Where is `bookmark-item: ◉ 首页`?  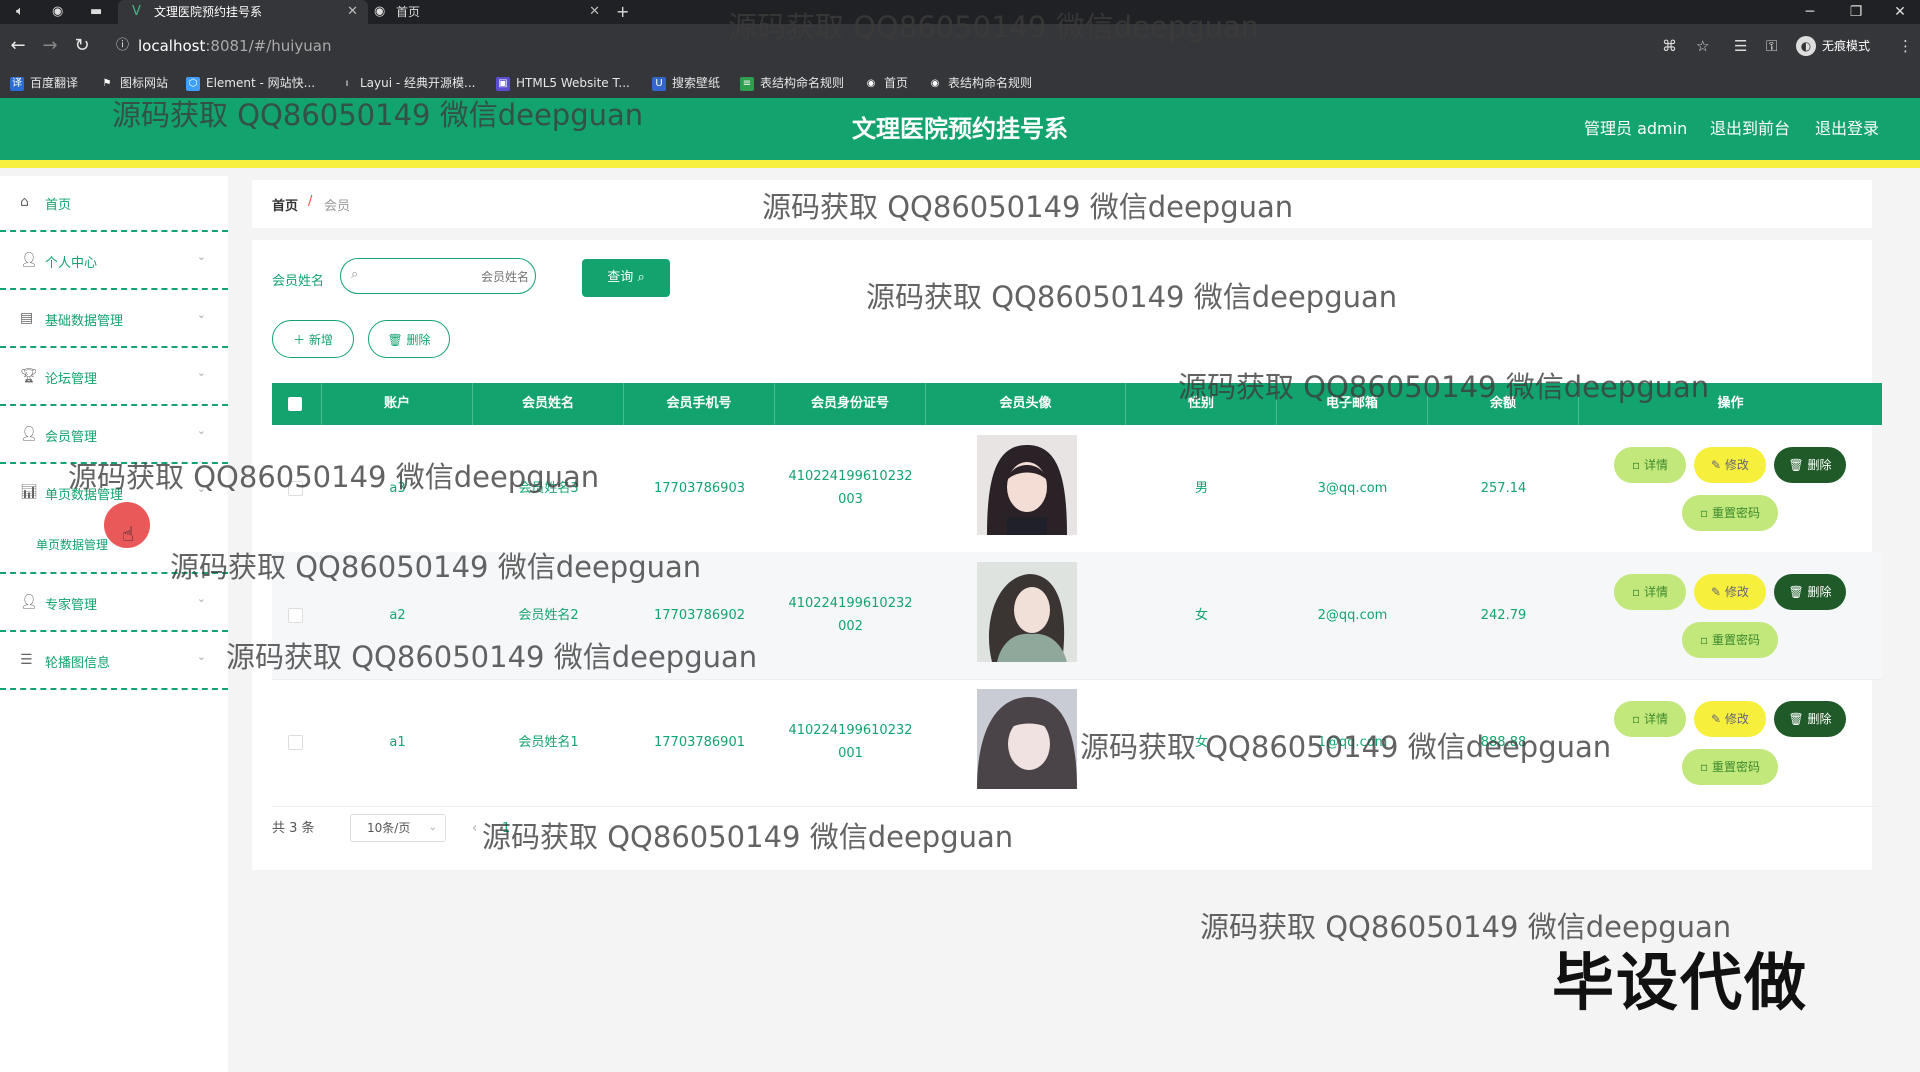
bookmark-item: ◉ 首页 is located at coordinates (886, 83).